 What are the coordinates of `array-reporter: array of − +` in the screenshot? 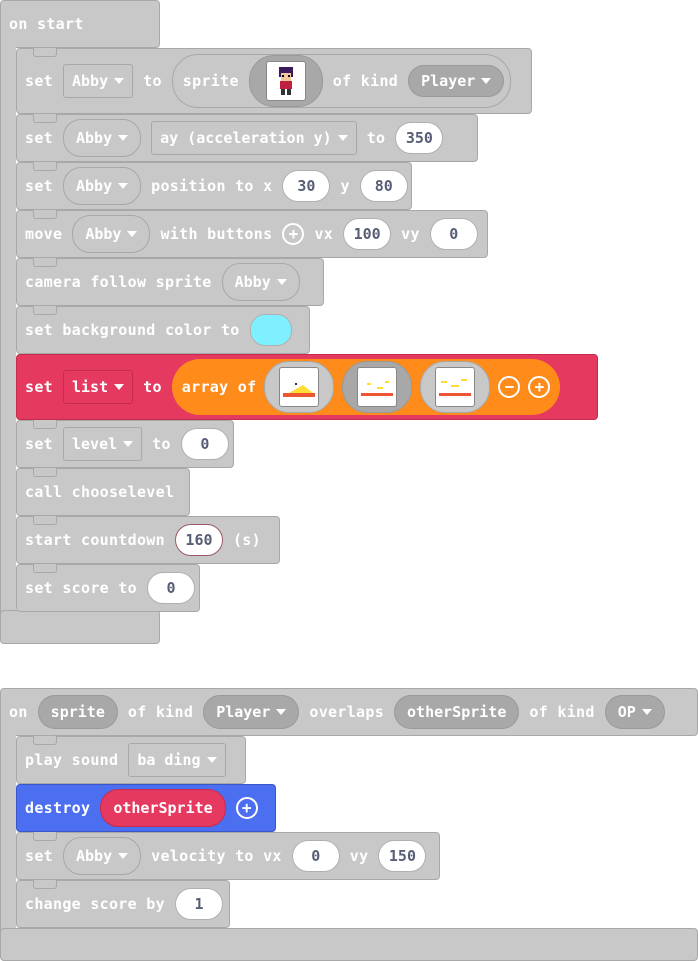 It's located at (366, 387).